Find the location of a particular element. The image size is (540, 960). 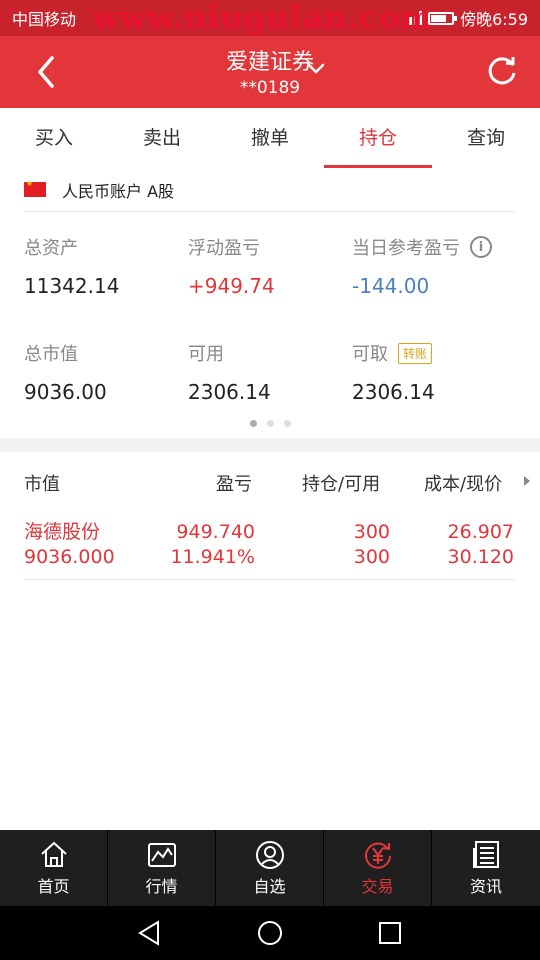

floating-pl-cell: 浮动盈亏 +949.74 is located at coordinates (231, 266).